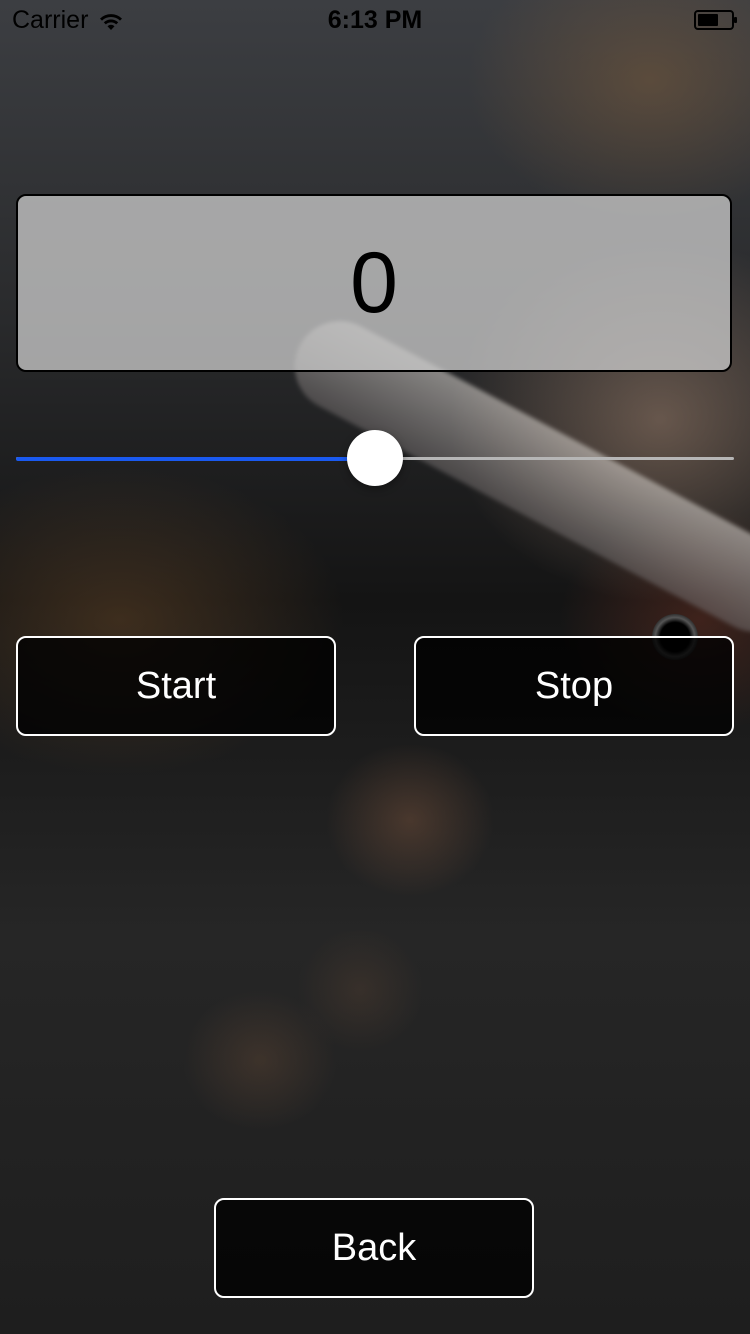 Image resolution: width=750 pixels, height=1334 pixels. I want to click on counter-value: 0, so click(374, 282).